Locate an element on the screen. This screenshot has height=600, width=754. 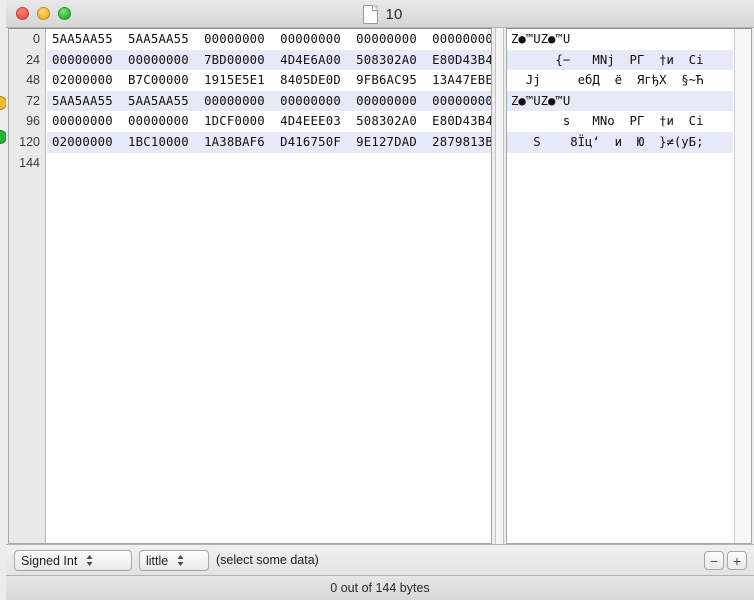
document-icon is located at coordinates (371, 14).